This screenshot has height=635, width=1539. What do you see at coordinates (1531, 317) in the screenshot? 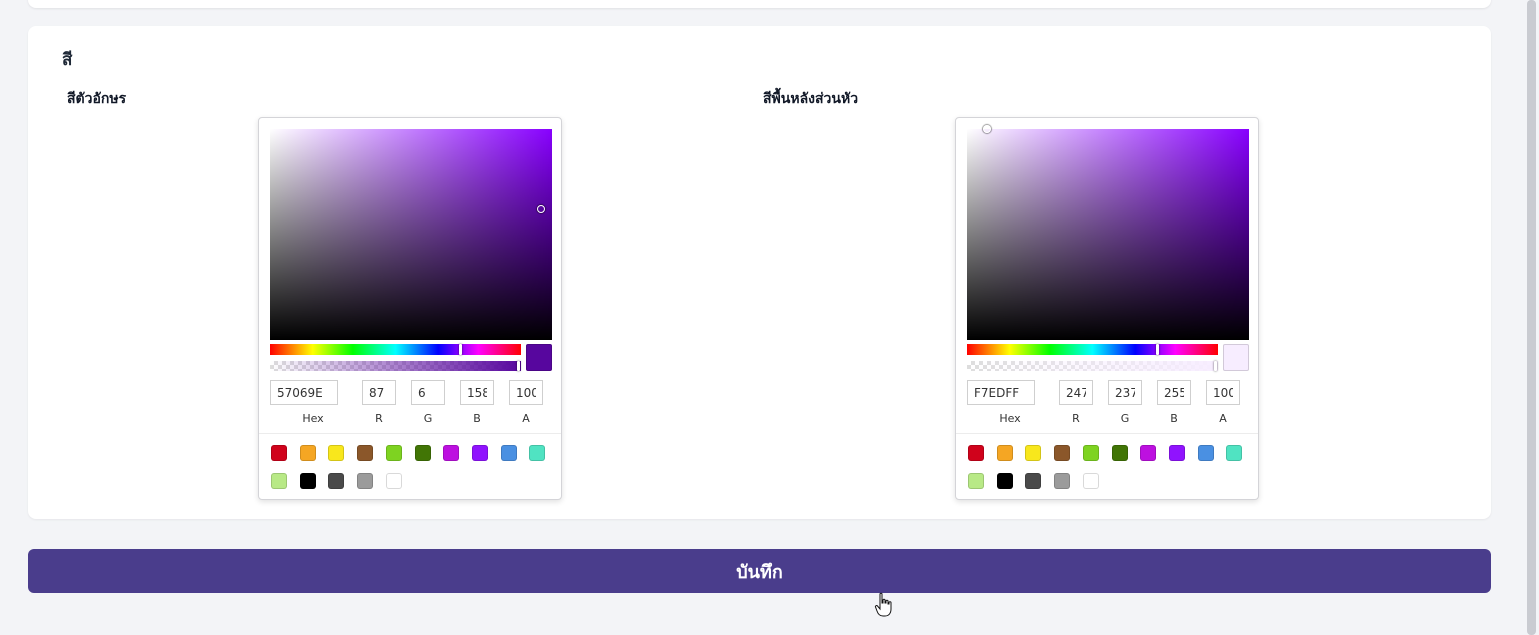
I see `scrollbar-thumb` at bounding box center [1531, 317].